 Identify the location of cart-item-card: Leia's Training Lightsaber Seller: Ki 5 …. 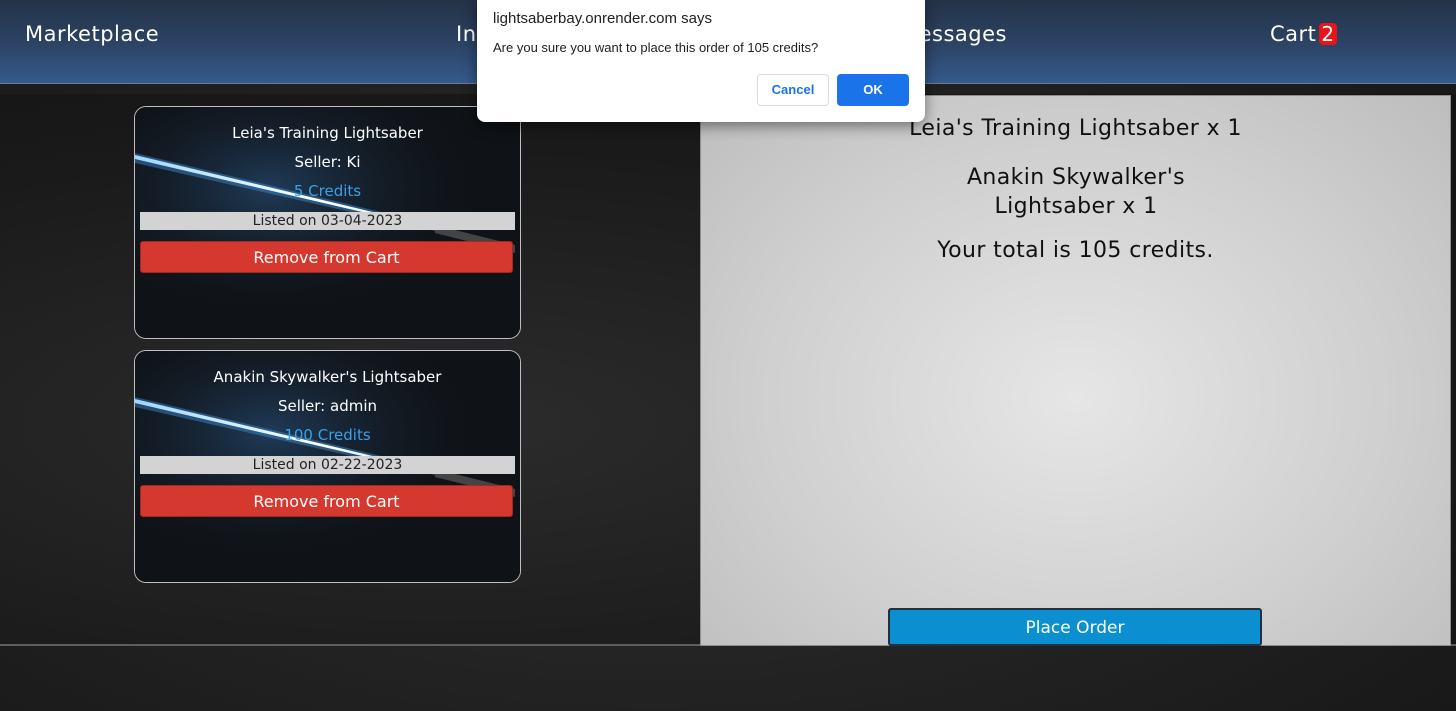
(327, 222).